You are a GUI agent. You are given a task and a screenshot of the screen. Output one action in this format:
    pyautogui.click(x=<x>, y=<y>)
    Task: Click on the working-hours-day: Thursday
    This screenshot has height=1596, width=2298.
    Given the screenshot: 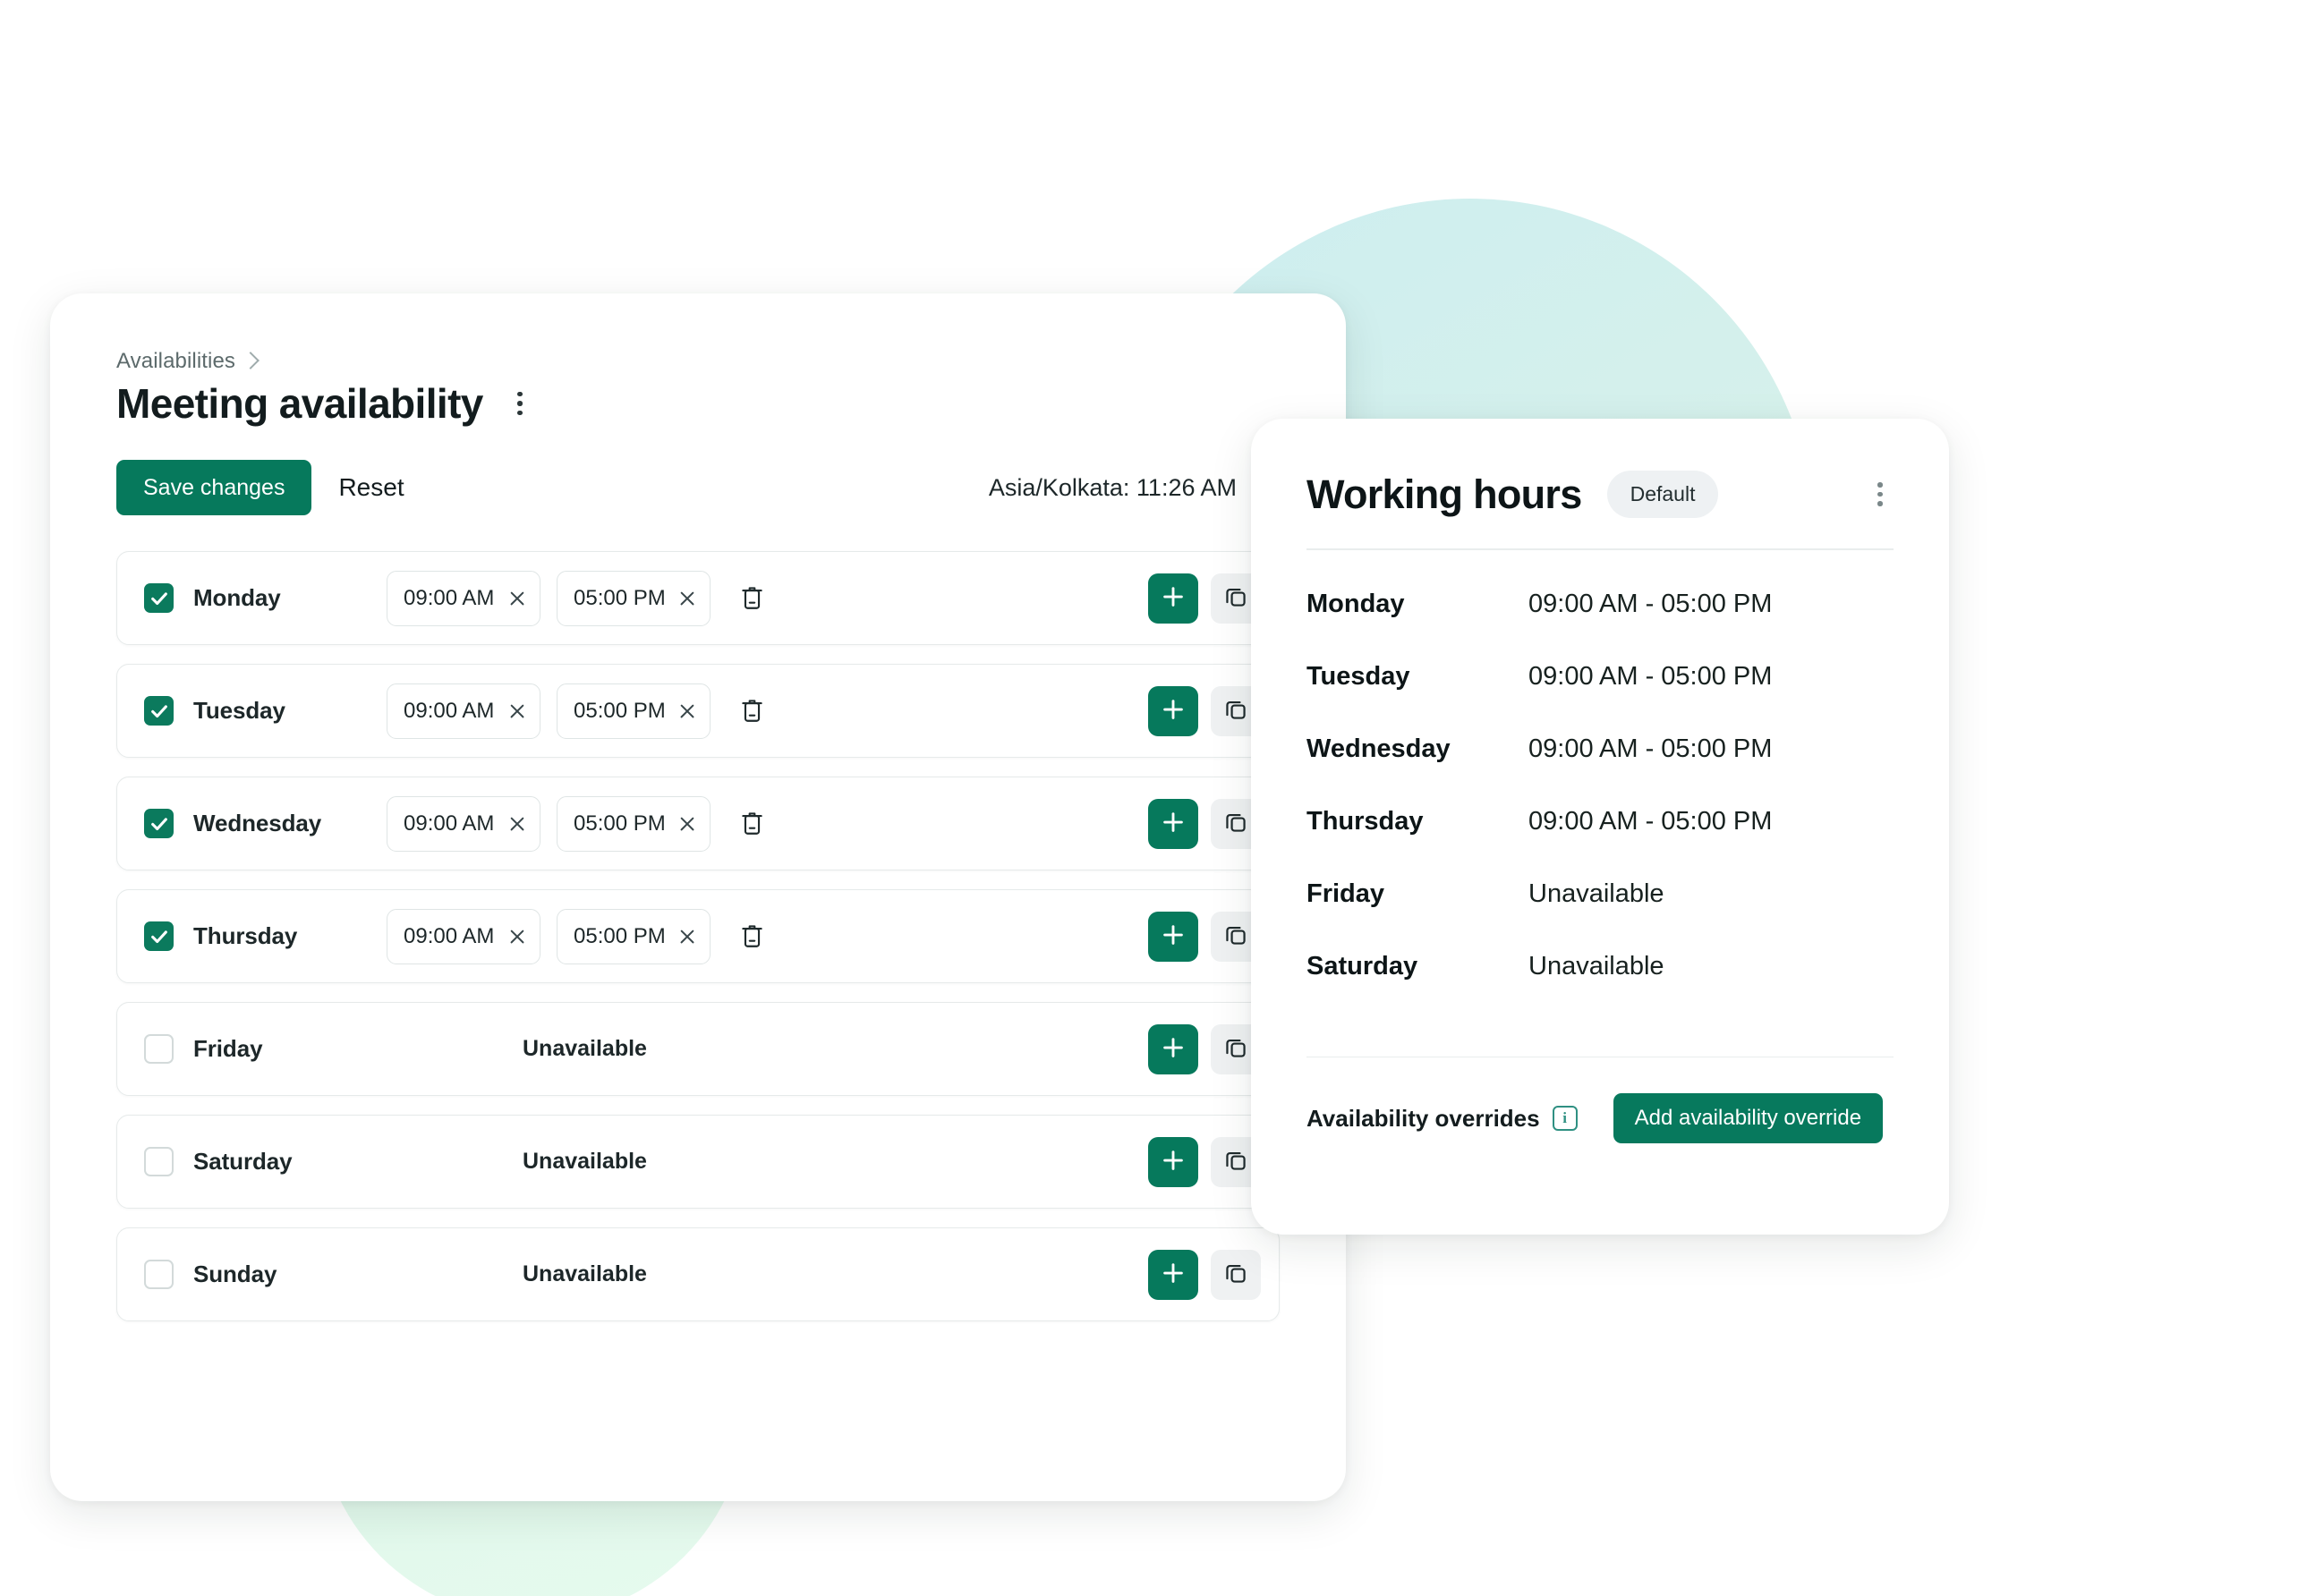 What is the action you would take?
    pyautogui.click(x=1365, y=821)
    